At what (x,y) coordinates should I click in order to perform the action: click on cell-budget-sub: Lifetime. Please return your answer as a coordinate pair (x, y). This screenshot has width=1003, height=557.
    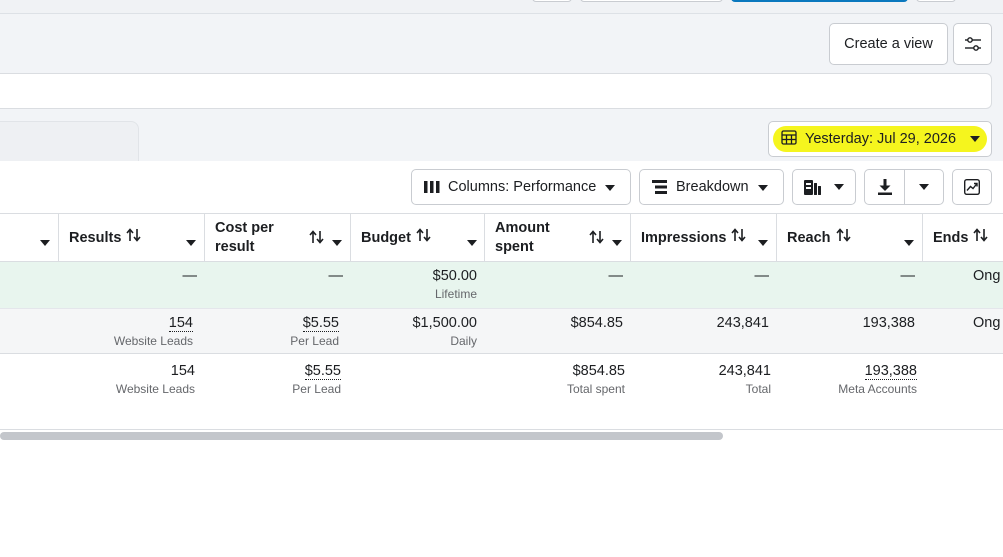
    Looking at the image, I should click on (455, 294).